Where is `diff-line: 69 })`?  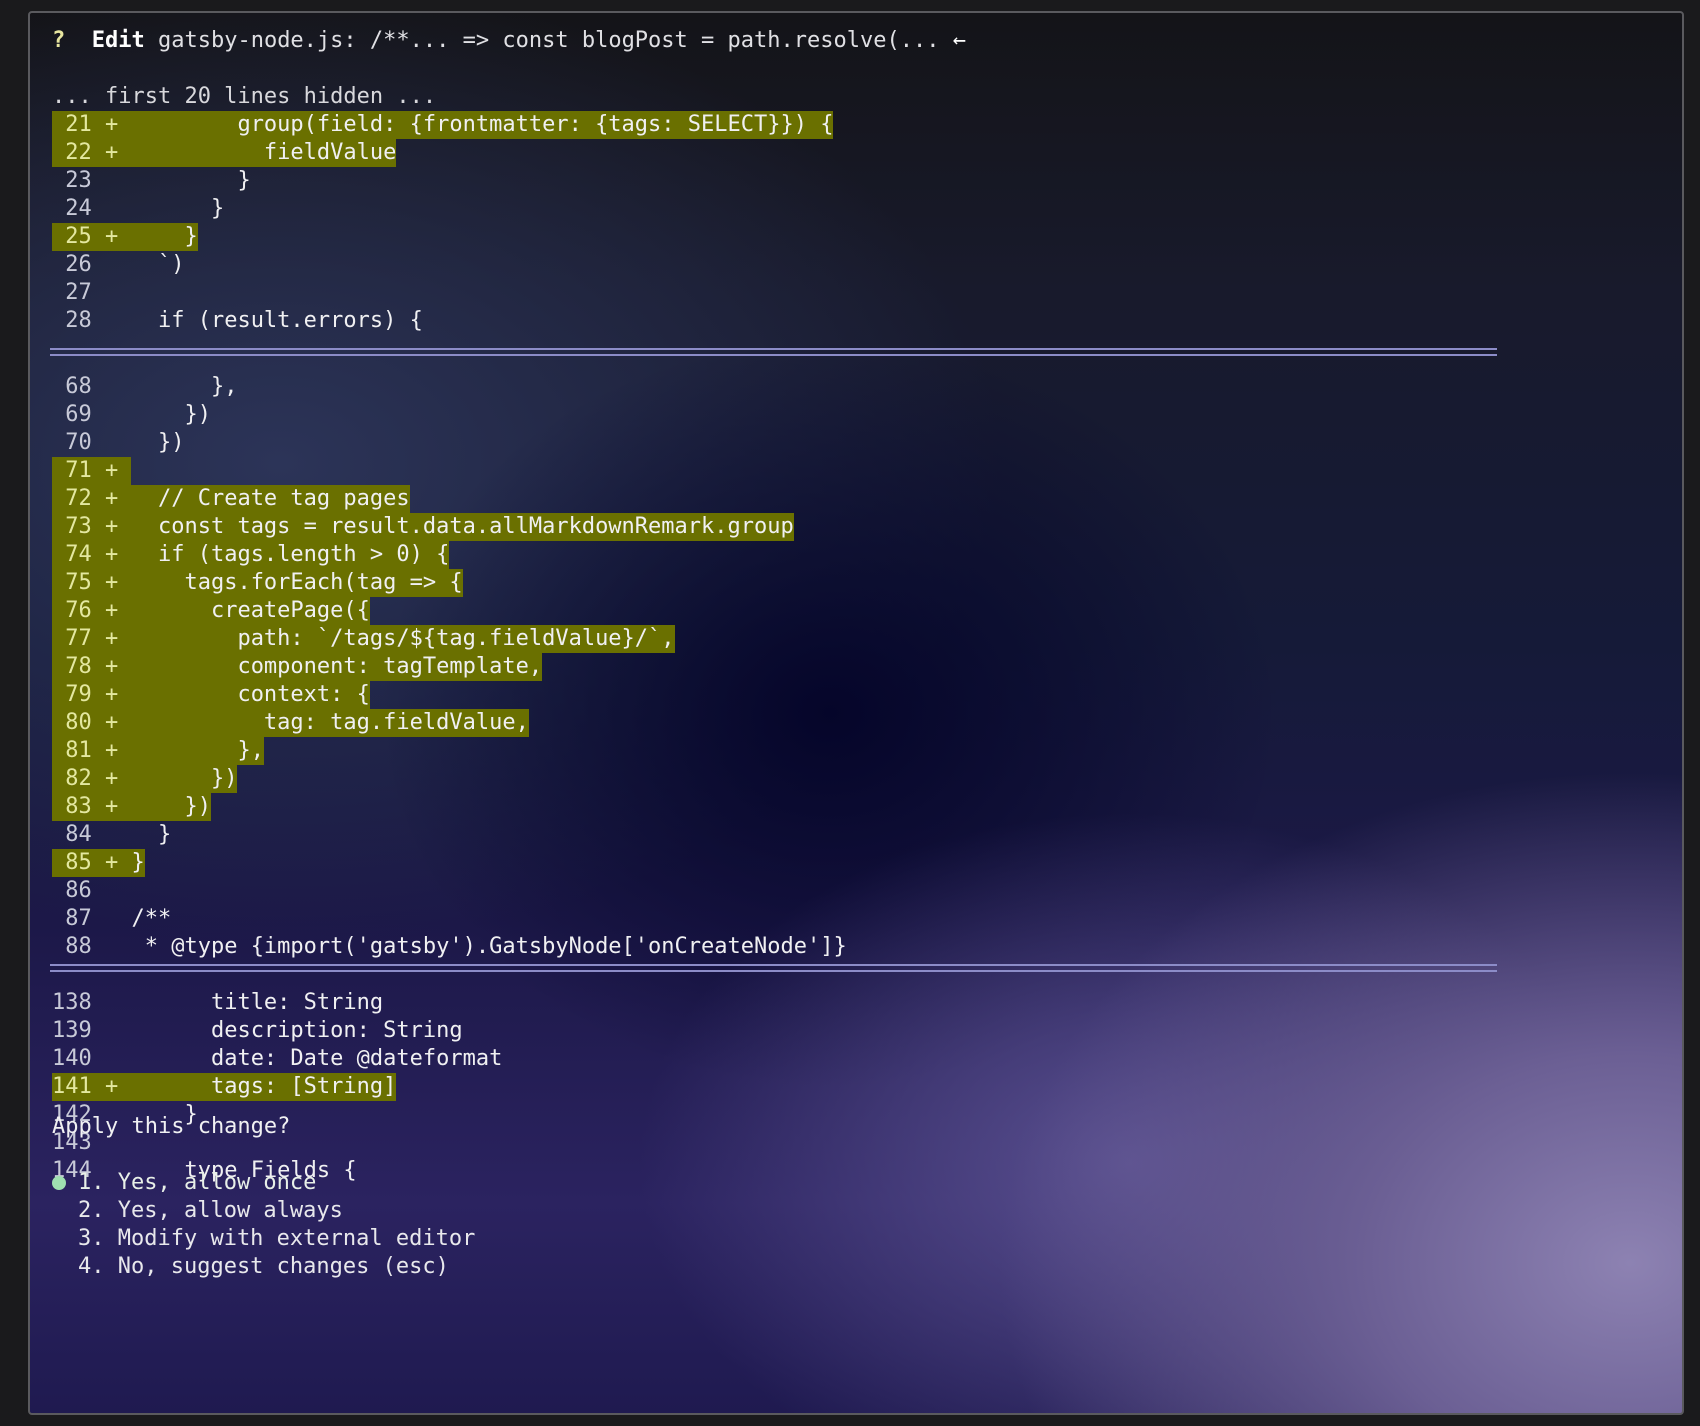 diff-line: 69 }) is located at coordinates (449, 415).